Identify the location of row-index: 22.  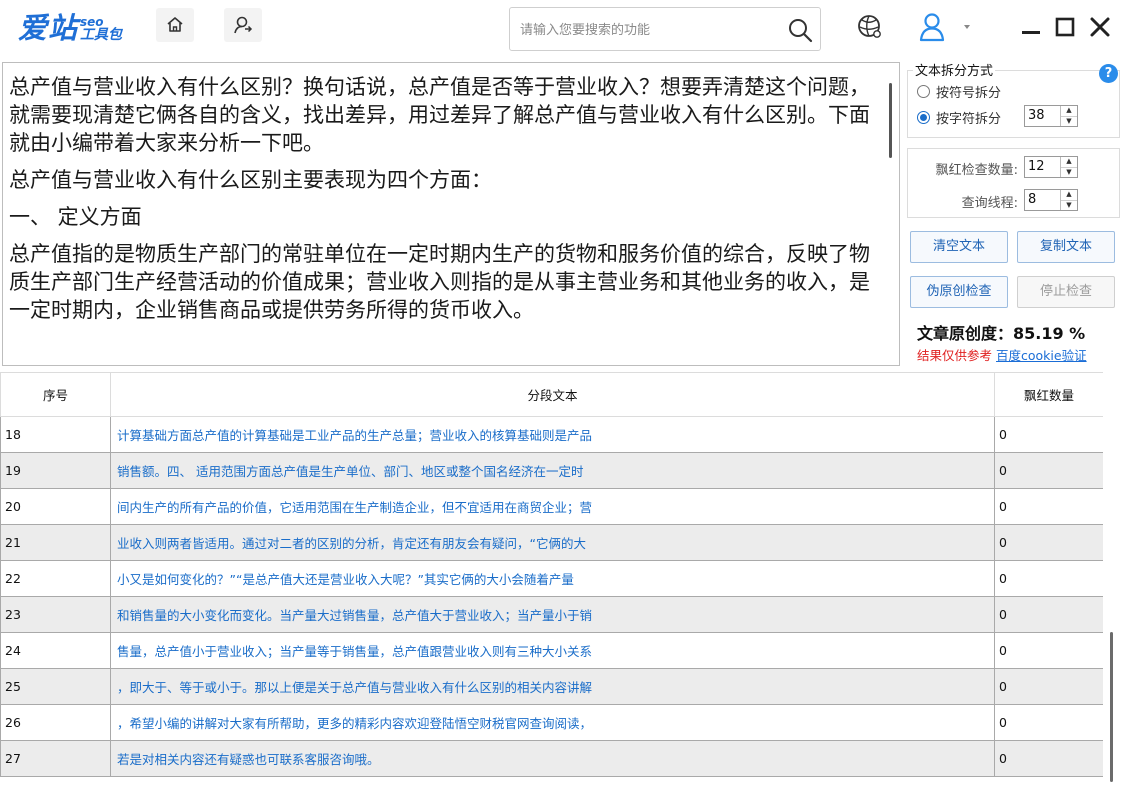
(55, 578).